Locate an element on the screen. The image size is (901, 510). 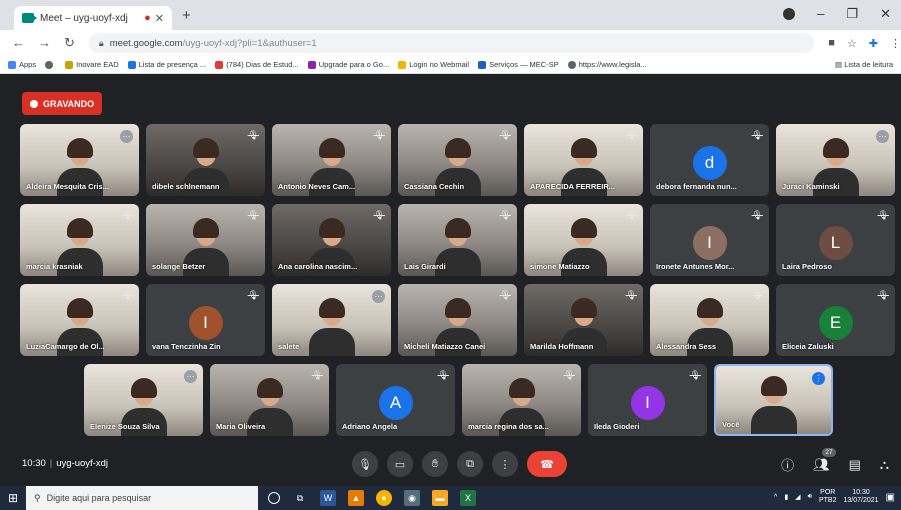
close-window-icon: ✕ is located at coordinates (885, 14).